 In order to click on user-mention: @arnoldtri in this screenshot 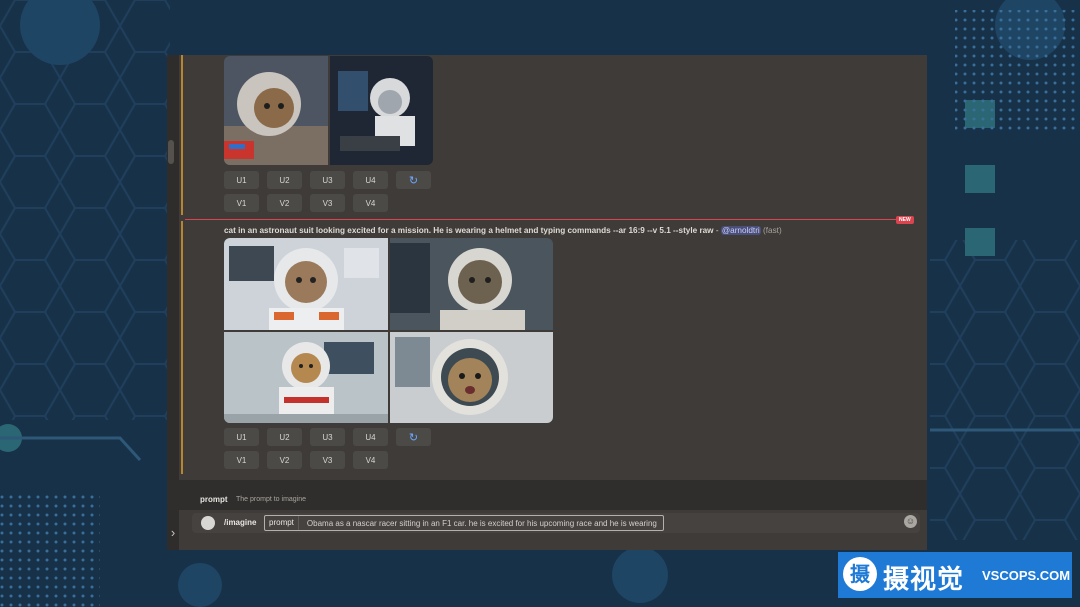, I will do `click(740, 230)`.